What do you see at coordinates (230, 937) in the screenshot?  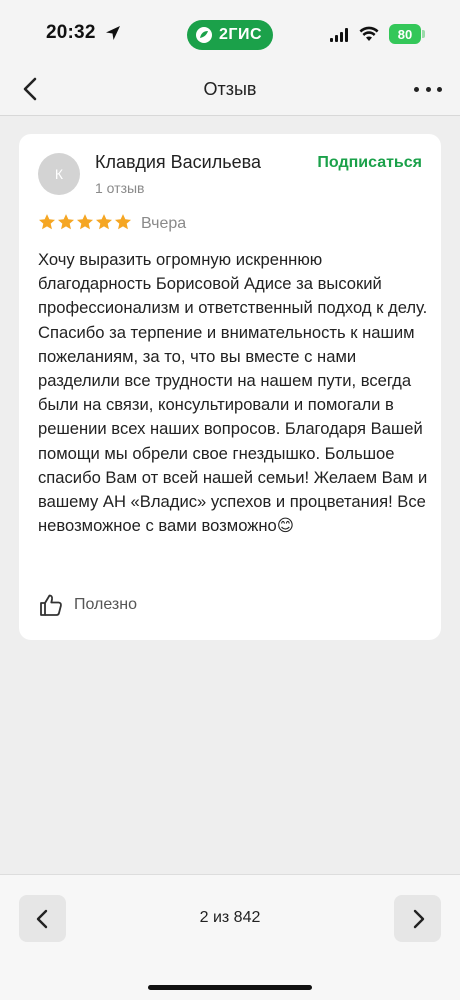 I see `pager-bar: 2 из 842` at bounding box center [230, 937].